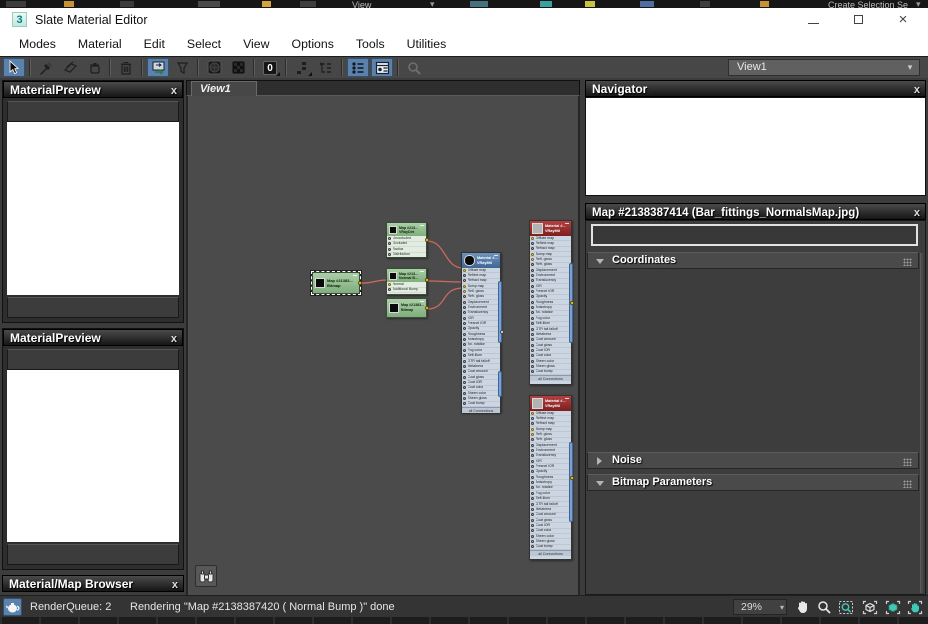 Image resolution: width=928 pixels, height=624 pixels. What do you see at coordinates (37, 44) in the screenshot?
I see `menu-modes: Modes` at bounding box center [37, 44].